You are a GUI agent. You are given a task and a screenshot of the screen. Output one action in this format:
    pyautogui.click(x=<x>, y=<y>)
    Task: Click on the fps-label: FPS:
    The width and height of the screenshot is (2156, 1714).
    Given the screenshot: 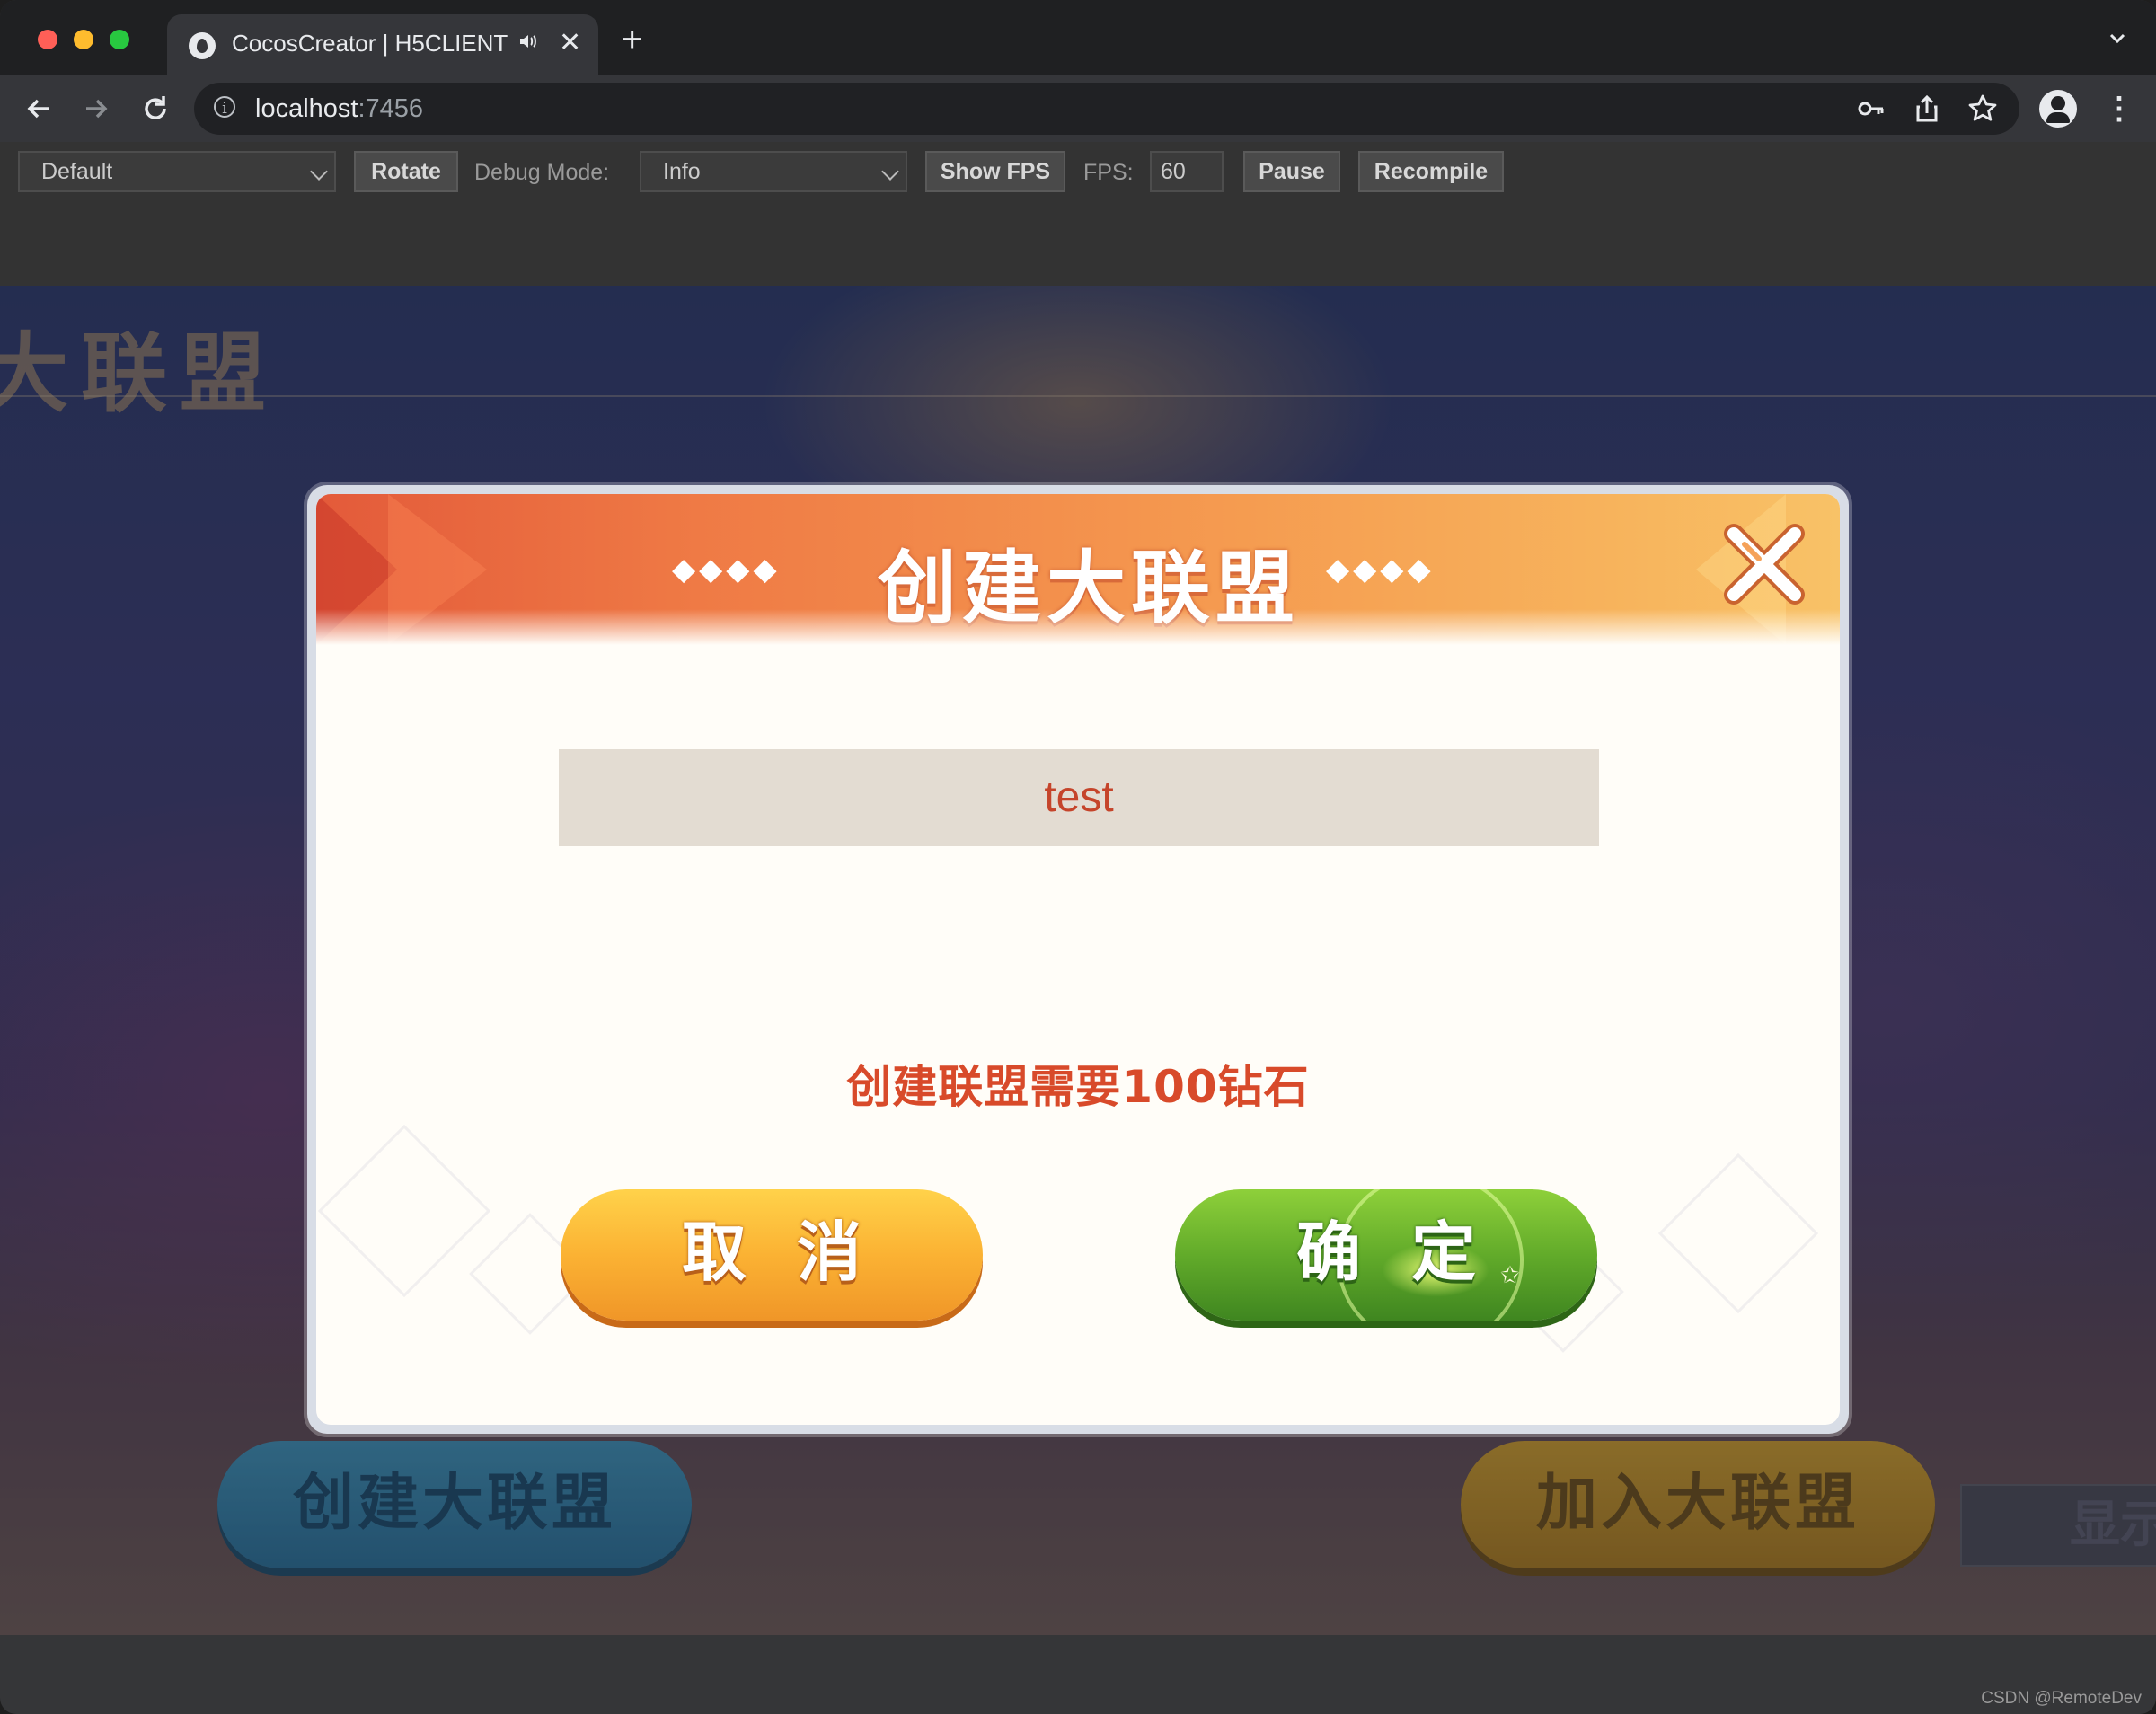 What is the action you would take?
    pyautogui.click(x=1109, y=172)
    